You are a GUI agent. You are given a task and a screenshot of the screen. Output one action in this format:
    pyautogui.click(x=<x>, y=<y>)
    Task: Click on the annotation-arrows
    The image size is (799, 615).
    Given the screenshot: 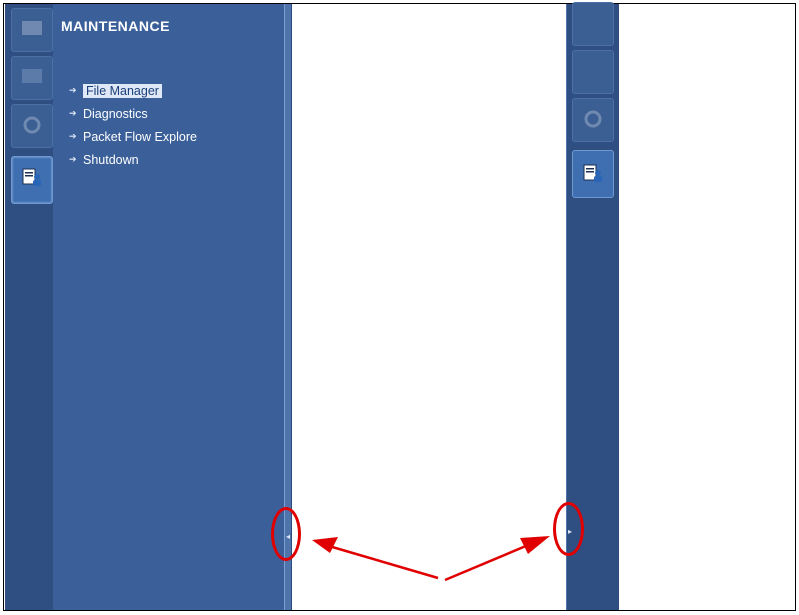 What is the action you would take?
    pyautogui.click(x=431, y=559)
    